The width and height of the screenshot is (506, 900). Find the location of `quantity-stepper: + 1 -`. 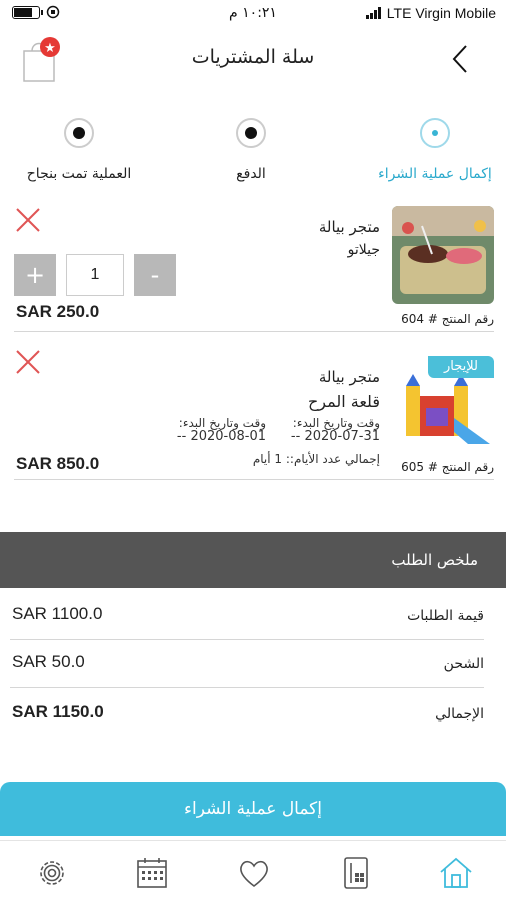

quantity-stepper: + 1 - is located at coordinates (95, 275).